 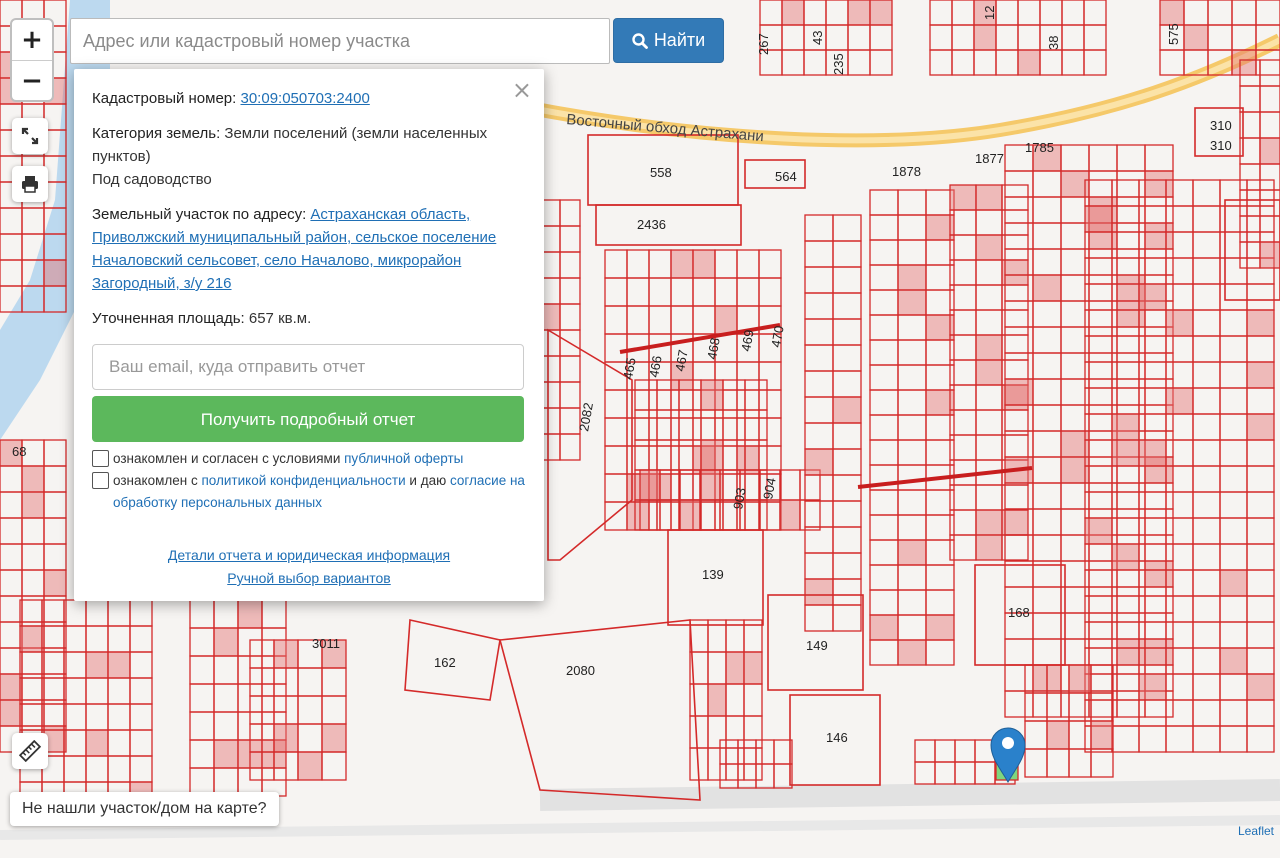 What do you see at coordinates (817, 38) in the screenshot?
I see `parcel-number-label: 43` at bounding box center [817, 38].